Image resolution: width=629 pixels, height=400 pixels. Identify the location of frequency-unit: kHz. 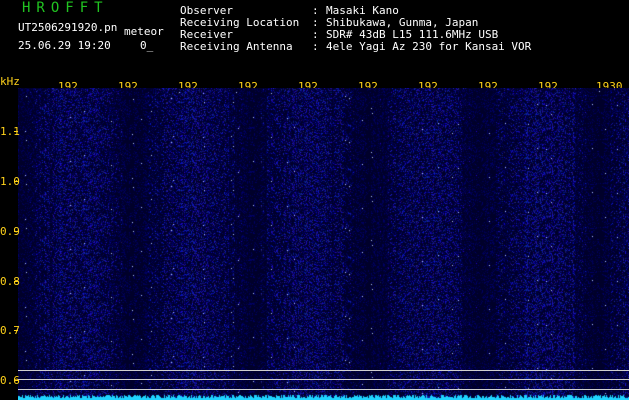
(10, 81).